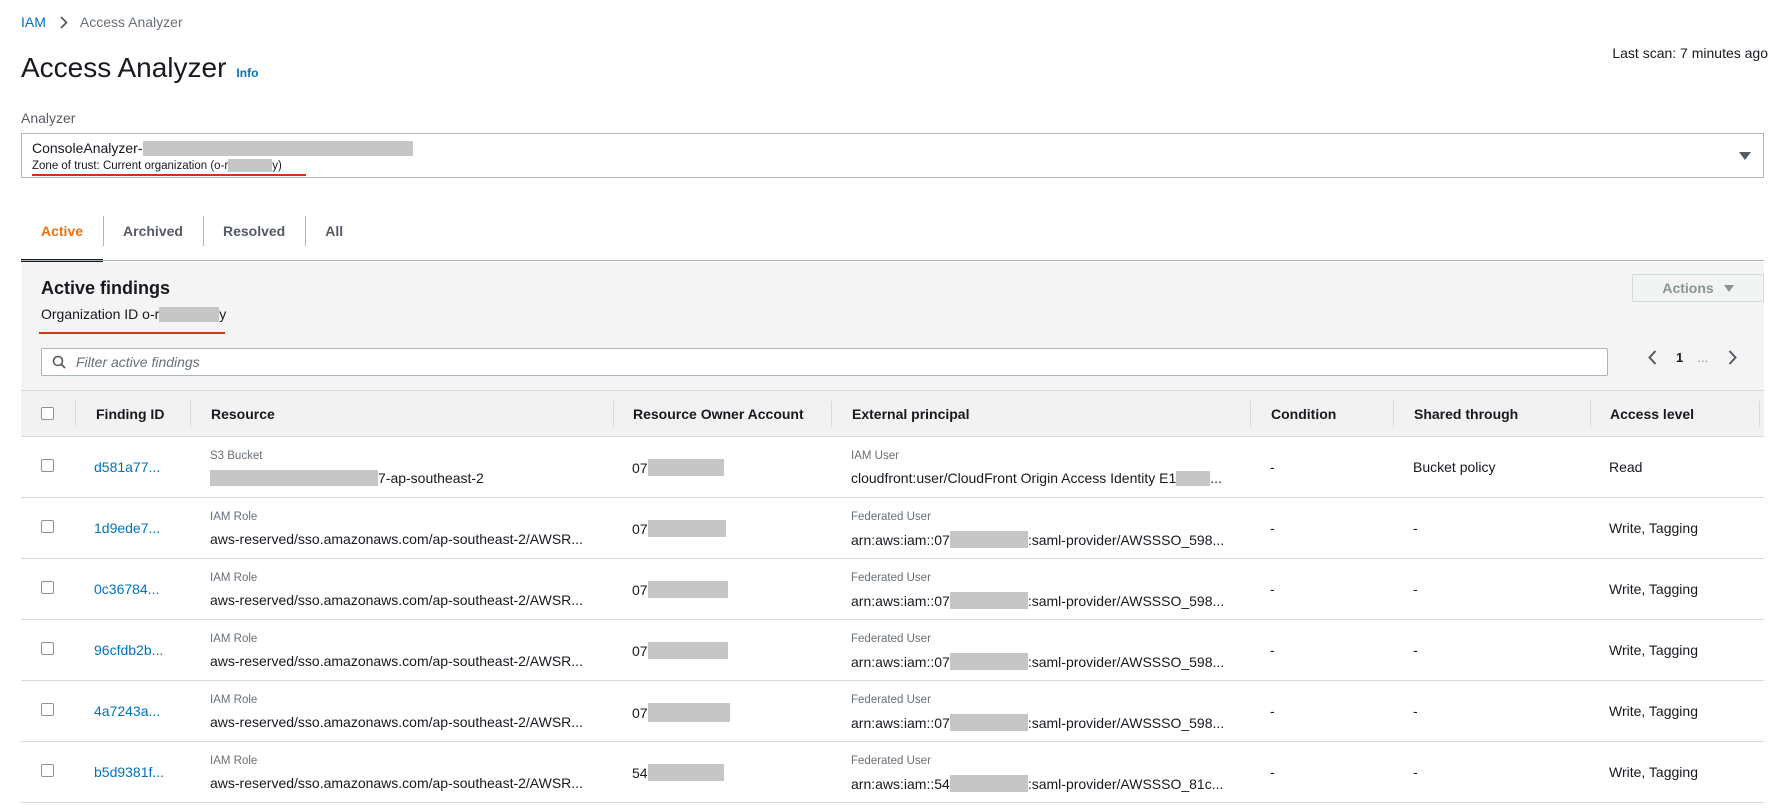 This screenshot has height=810, width=1778. What do you see at coordinates (87, 148) in the screenshot?
I see `analyzer-name-text: ConsoleAnalyzer-` at bounding box center [87, 148].